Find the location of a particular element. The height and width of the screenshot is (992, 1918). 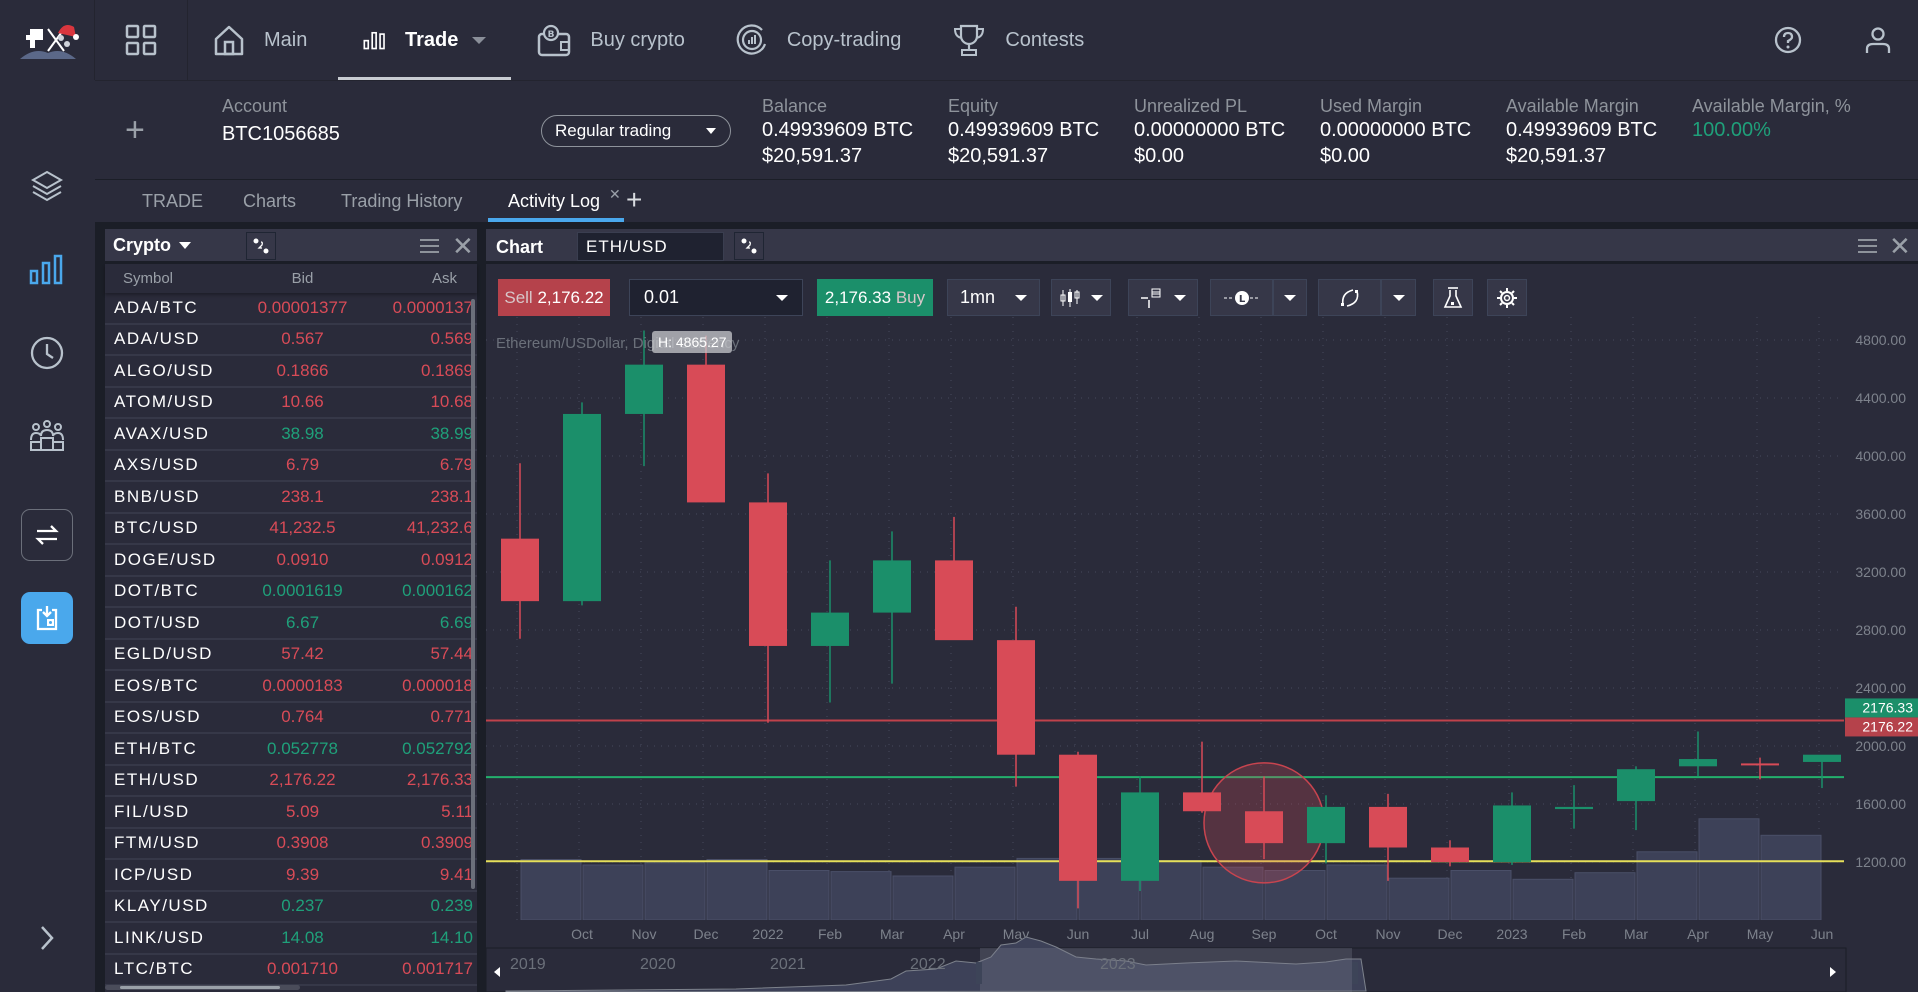

row-bid: 9.39 is located at coordinates (302, 875).